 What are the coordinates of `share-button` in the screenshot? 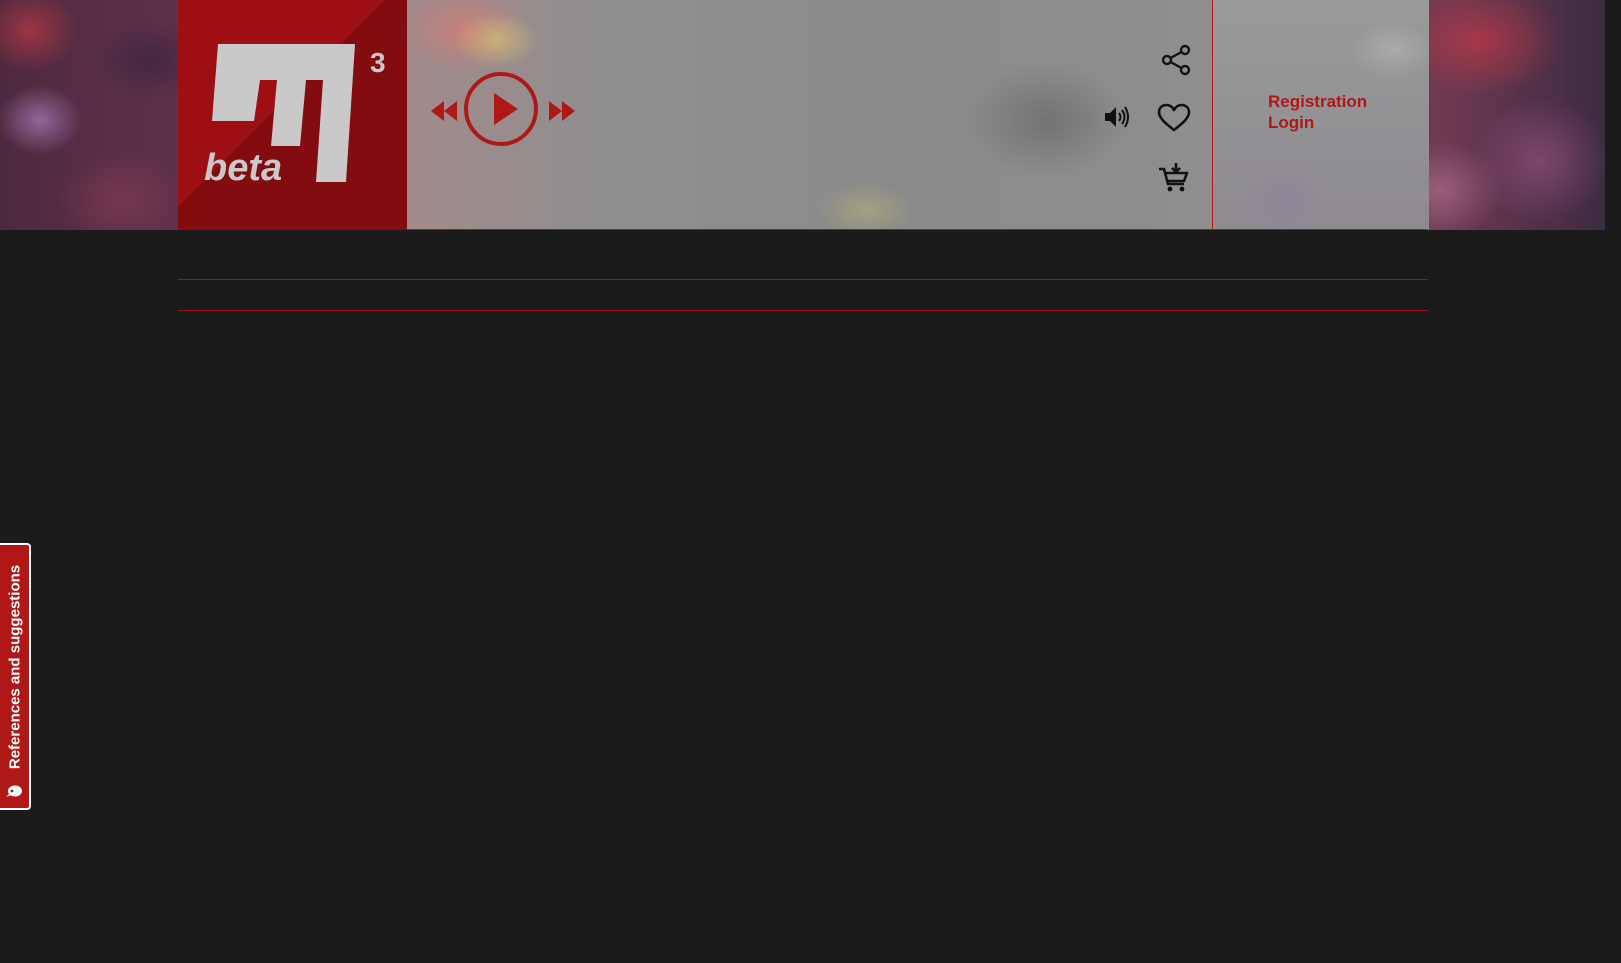 It's located at (1176, 60).